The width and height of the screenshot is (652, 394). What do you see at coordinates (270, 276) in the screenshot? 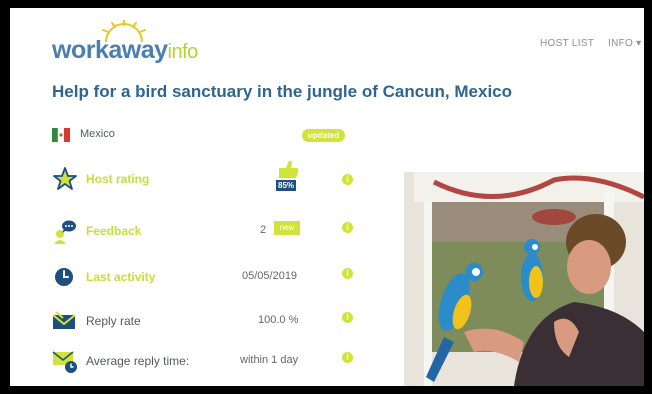
I see `last-activity-value: 05/05/2019` at bounding box center [270, 276].